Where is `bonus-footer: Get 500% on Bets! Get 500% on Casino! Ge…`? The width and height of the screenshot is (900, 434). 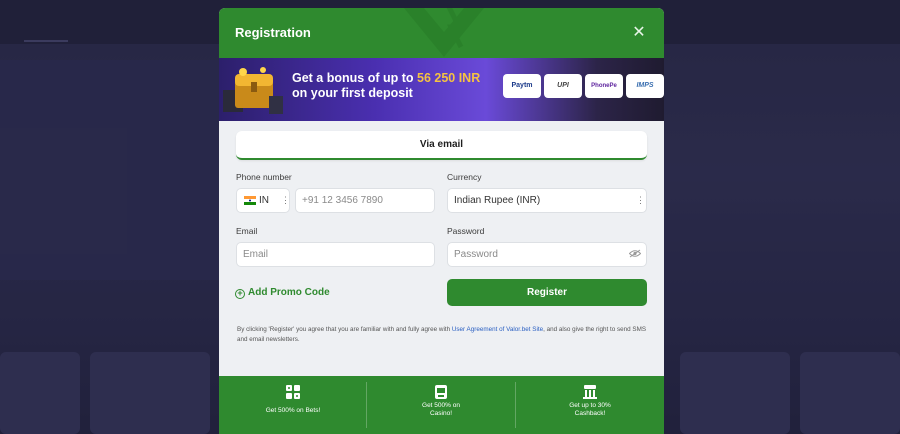 bonus-footer: Get 500% on Bets! Get 500% on Casino! Ge… is located at coordinates (441, 405).